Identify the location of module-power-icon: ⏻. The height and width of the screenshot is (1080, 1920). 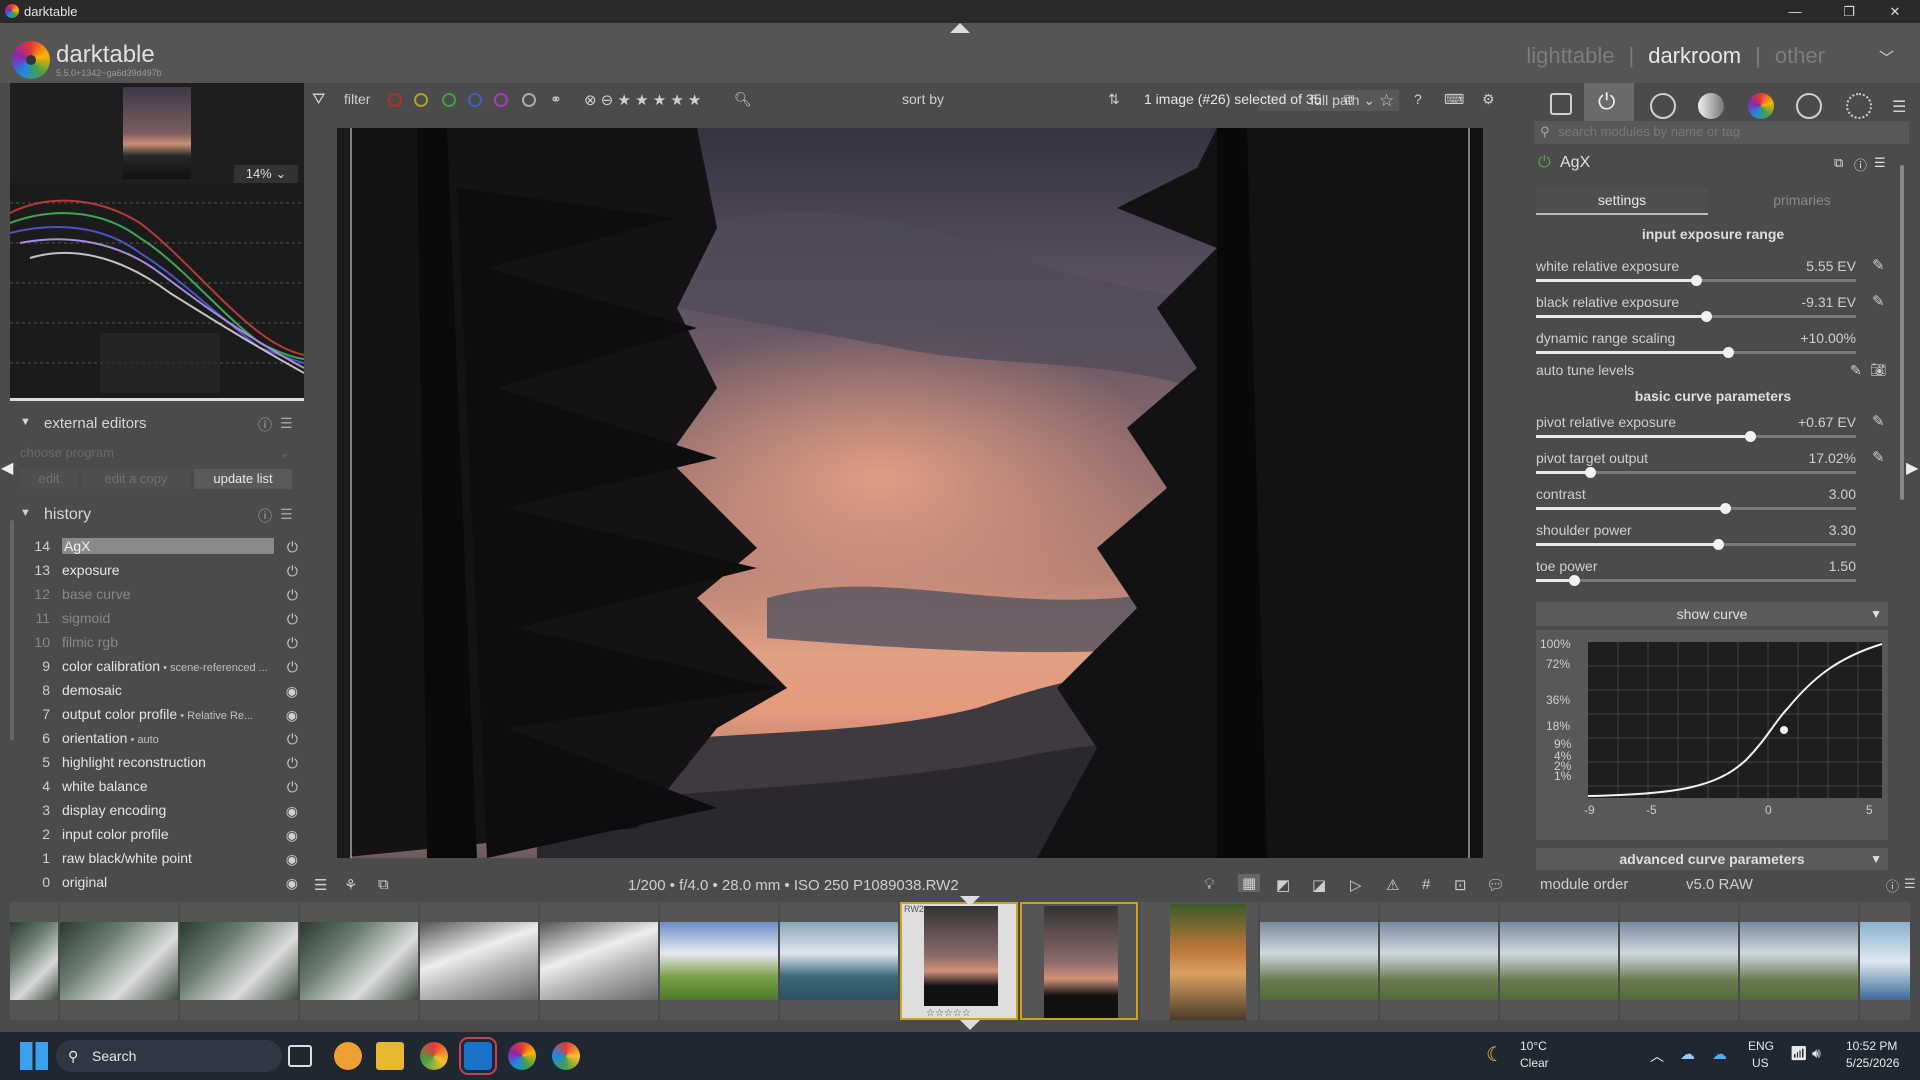
(1544, 163).